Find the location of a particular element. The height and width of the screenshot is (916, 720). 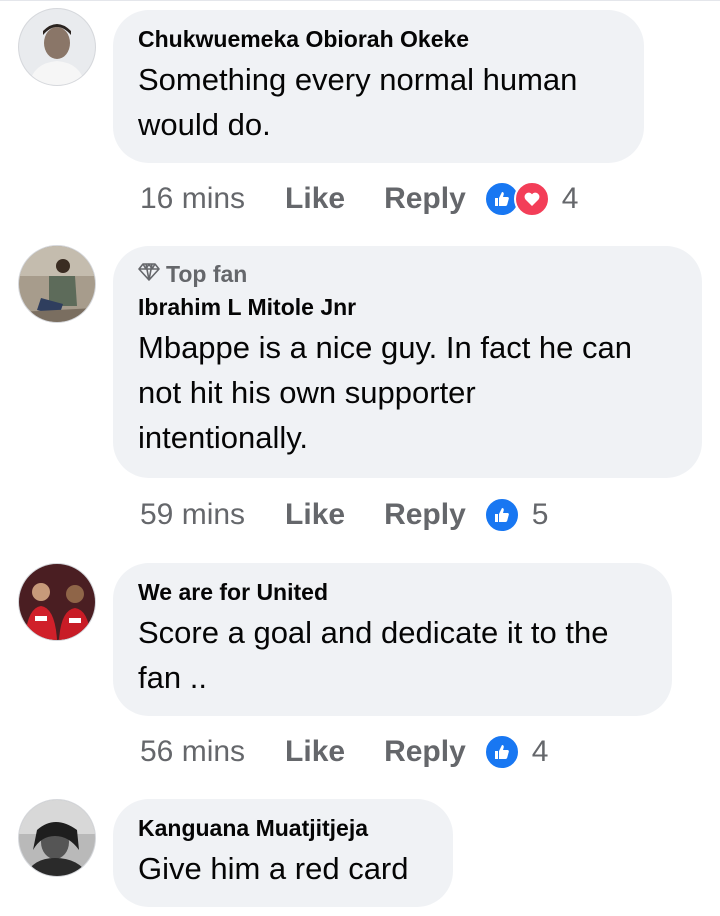

comment-bubble: Kanguana Muatjitjeja Give him a red card is located at coordinates (283, 853).